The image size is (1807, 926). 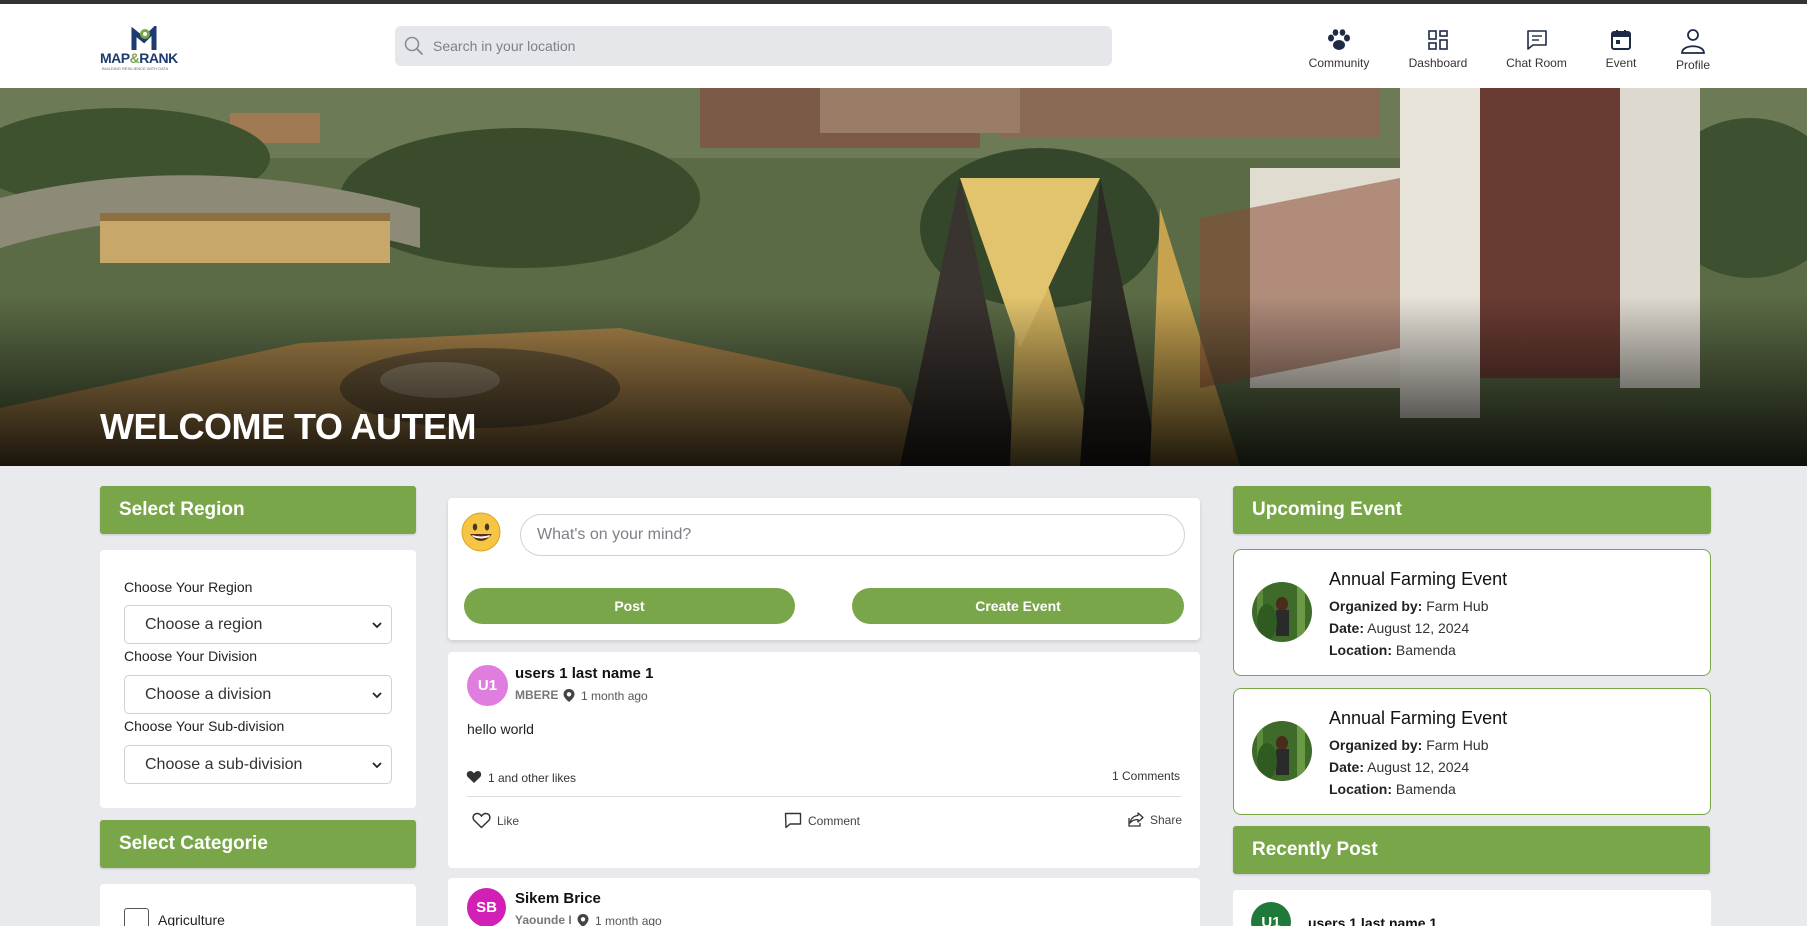 I want to click on region-label: Choose Your Region, so click(x=188, y=587).